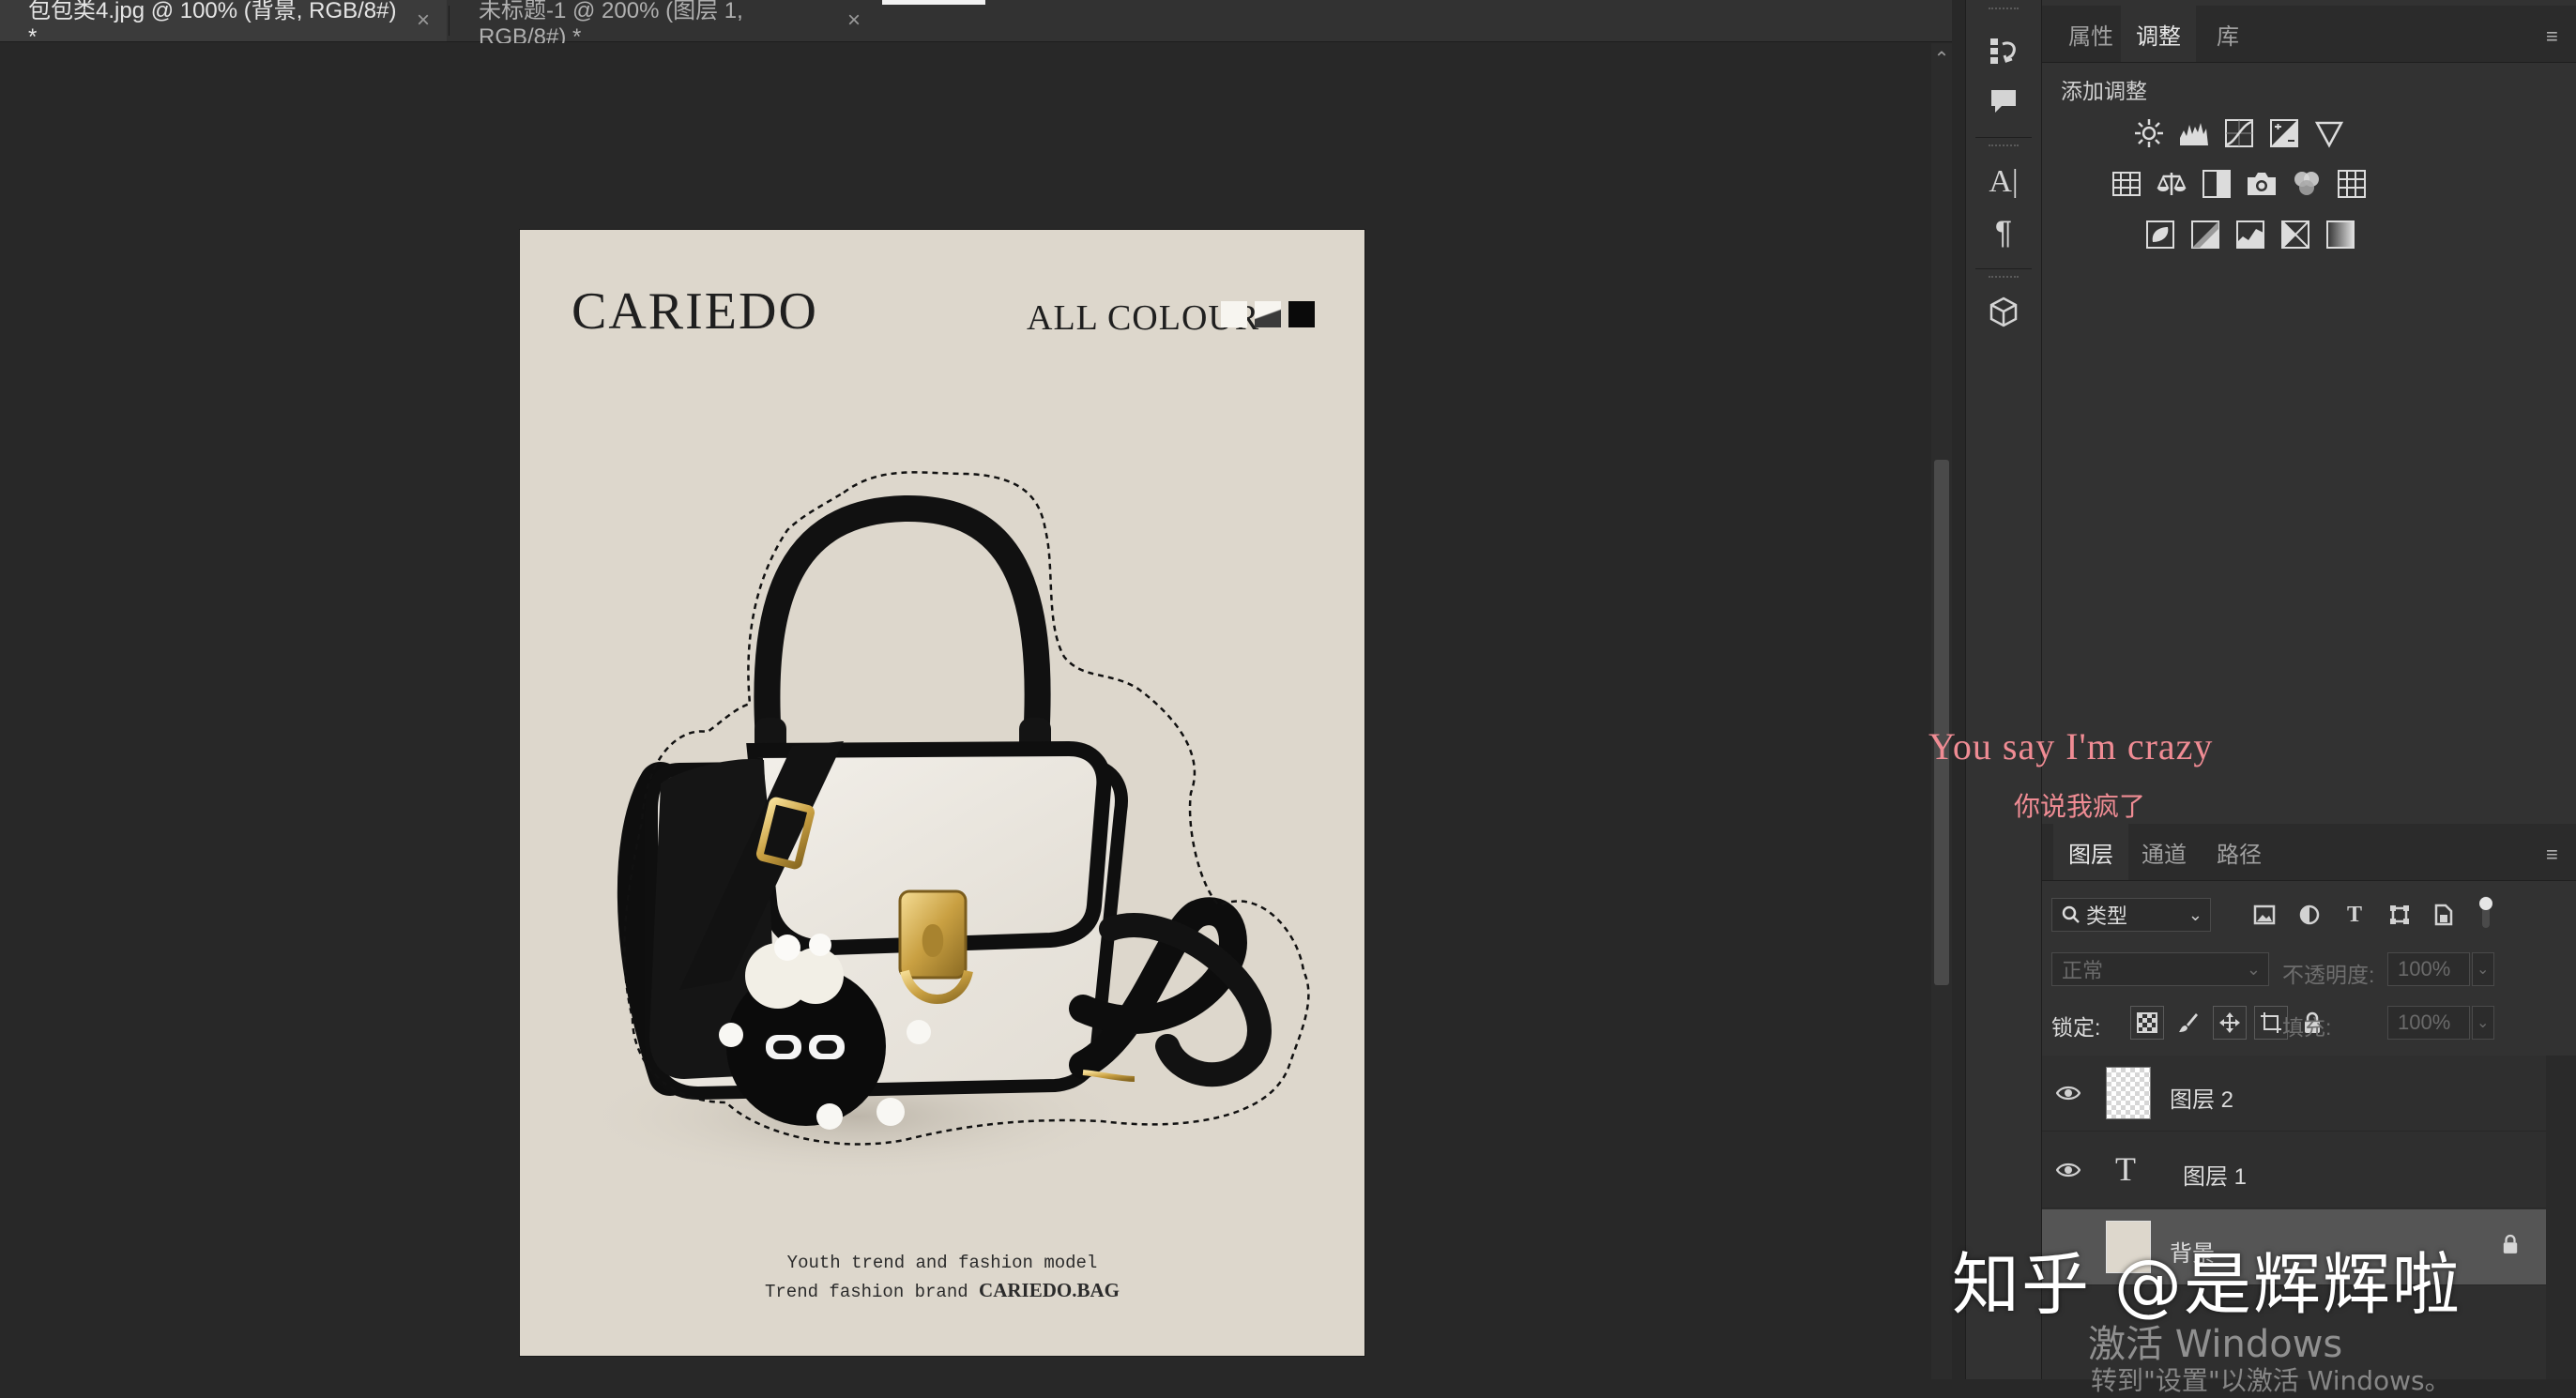 The image size is (2576, 1398). I want to click on filter-adjustment-icon, so click(2309, 915).